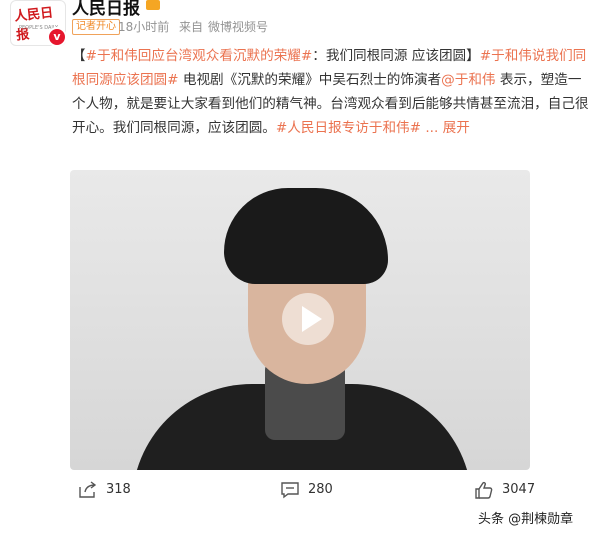 The image size is (600, 537). What do you see at coordinates (57, 37) in the screenshot?
I see `verified-icon: v` at bounding box center [57, 37].